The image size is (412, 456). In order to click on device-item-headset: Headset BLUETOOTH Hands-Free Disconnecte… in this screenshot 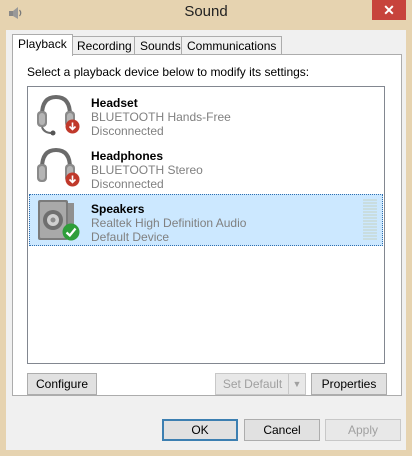, I will do `click(206, 114)`.